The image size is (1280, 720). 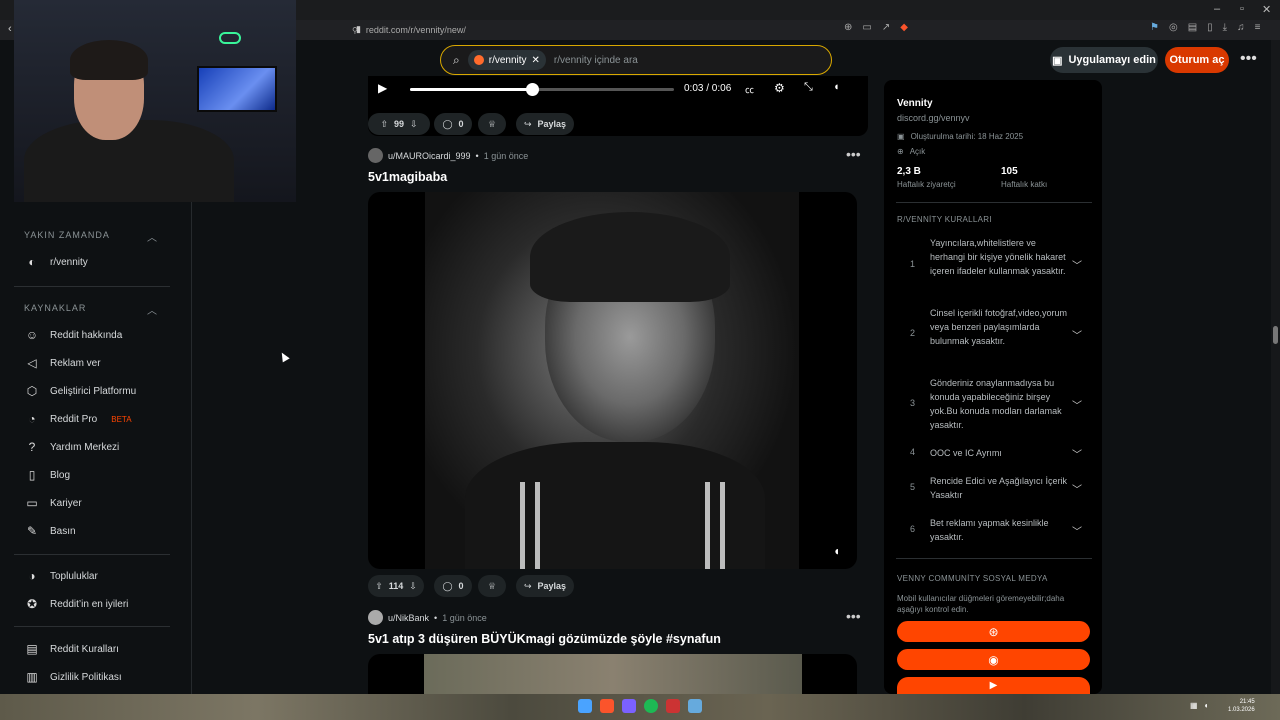 I want to click on wallet-icon: ▤, so click(x=1192, y=27).